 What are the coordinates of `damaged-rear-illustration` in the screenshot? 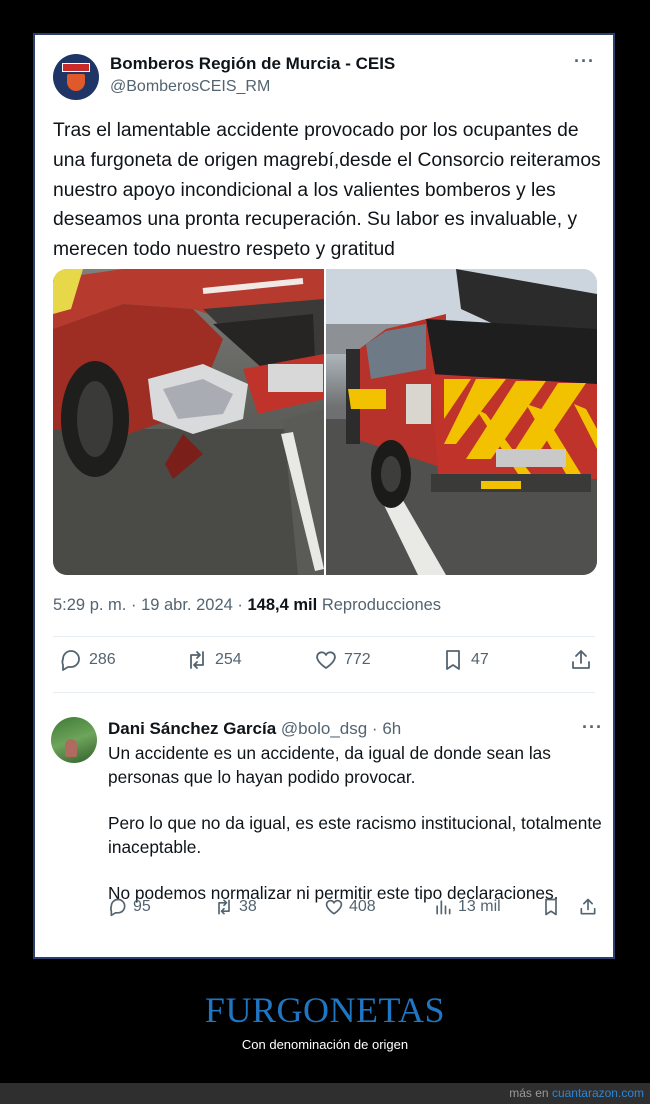 It's located at (461, 422).